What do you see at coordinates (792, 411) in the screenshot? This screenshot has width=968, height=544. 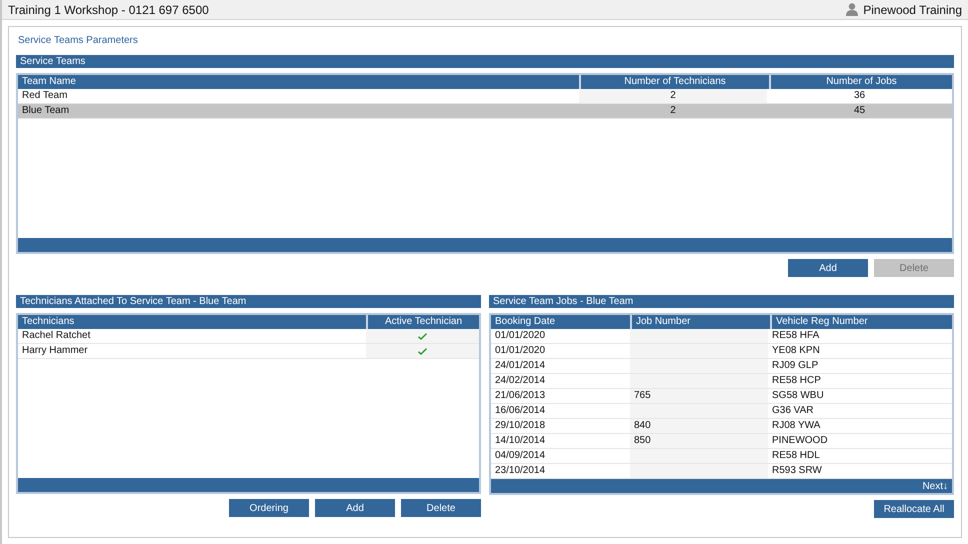 I see `table-cell-text: G36 VAR` at bounding box center [792, 411].